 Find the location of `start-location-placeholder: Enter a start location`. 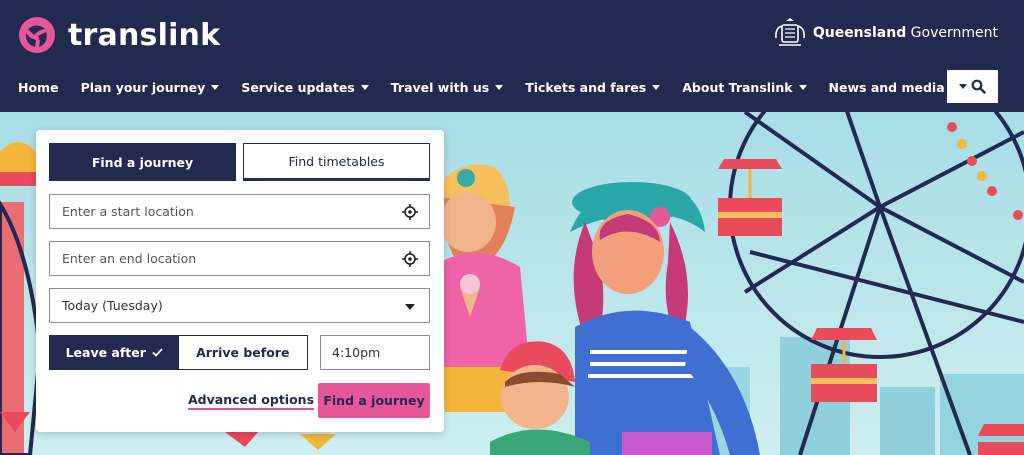

start-location-placeholder: Enter a start location is located at coordinates (128, 211).